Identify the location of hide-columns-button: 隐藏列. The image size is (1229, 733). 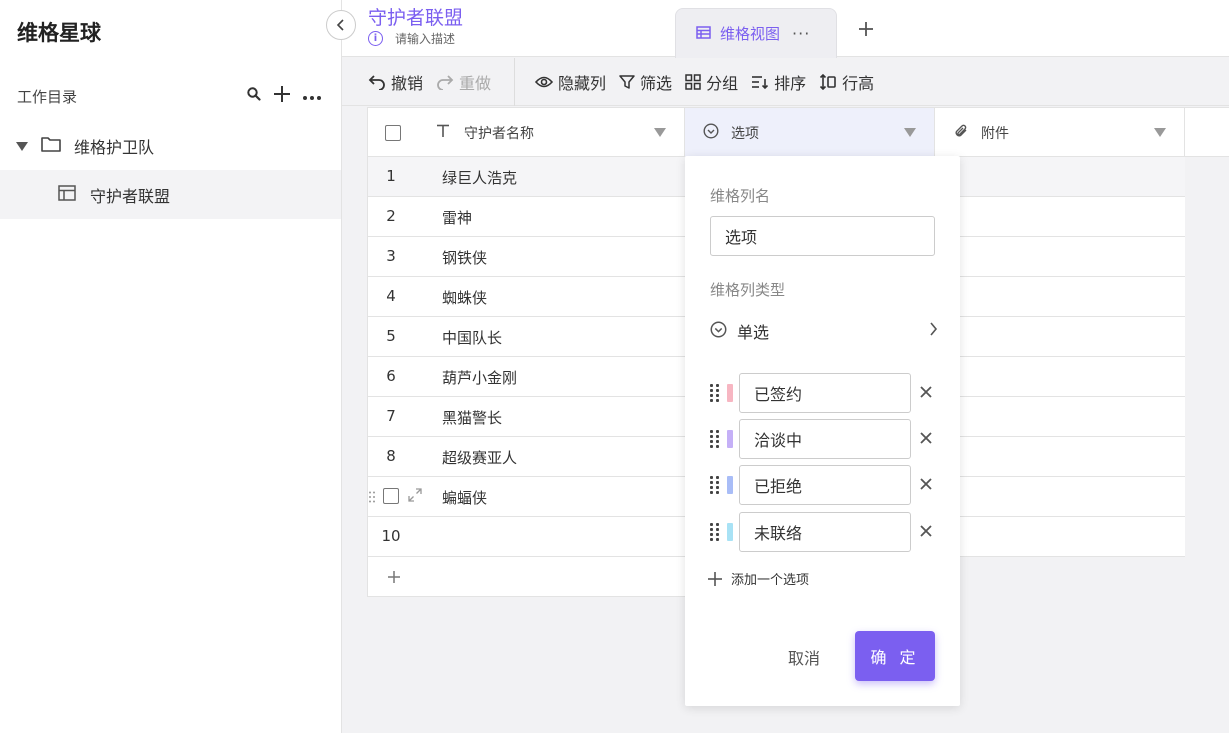
(570, 82).